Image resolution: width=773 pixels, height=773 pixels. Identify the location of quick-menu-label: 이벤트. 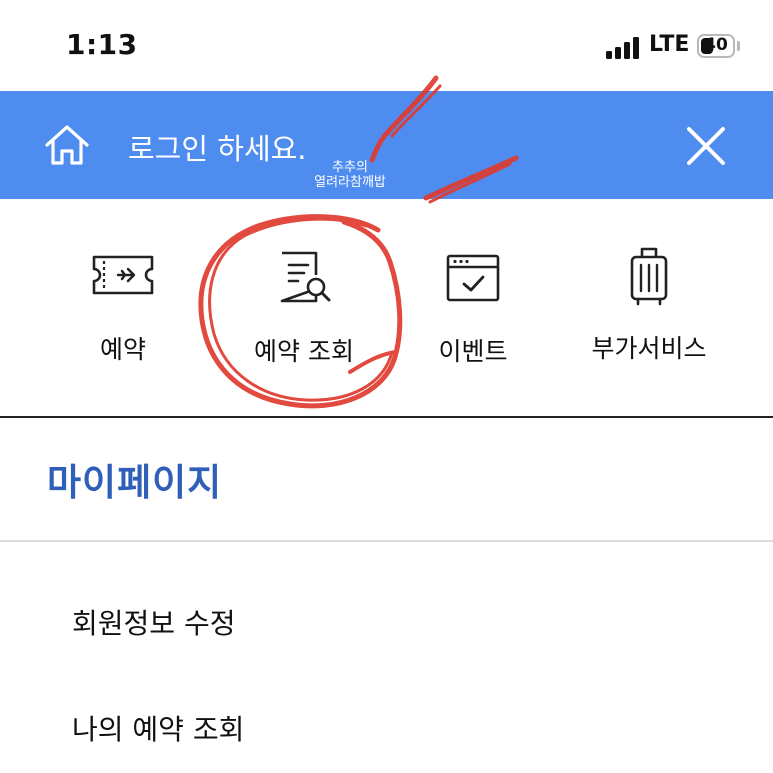
(473, 351).